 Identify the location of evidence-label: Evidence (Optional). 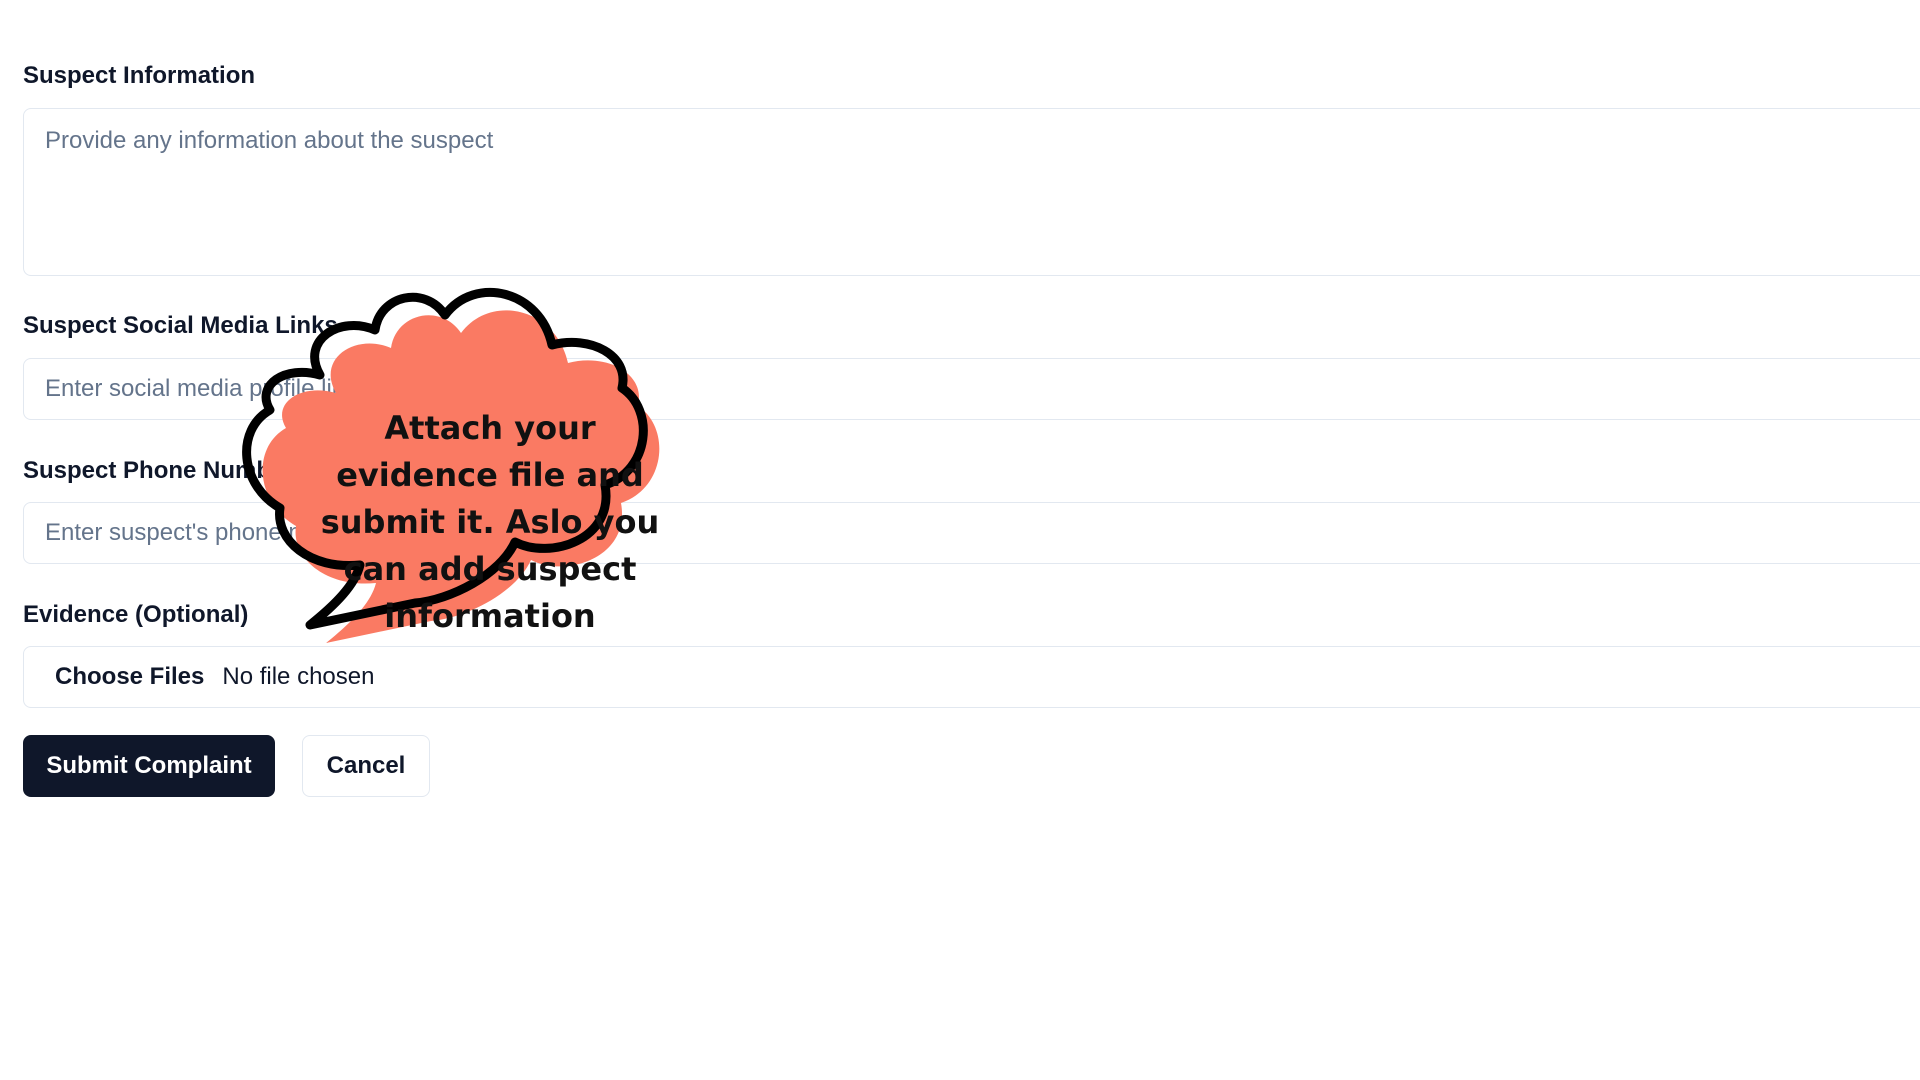
(136, 614).